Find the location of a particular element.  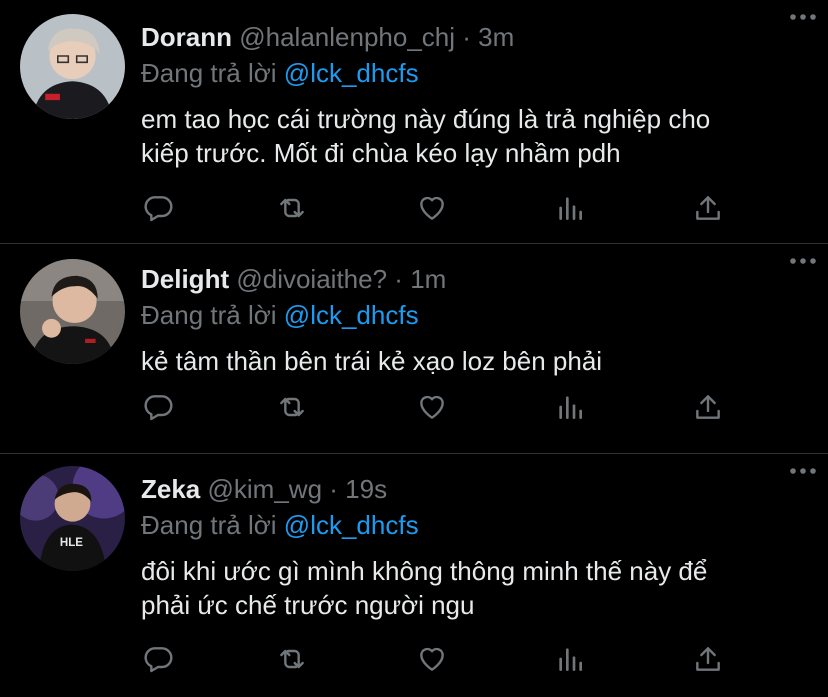

display-name: Dorann is located at coordinates (186, 37).